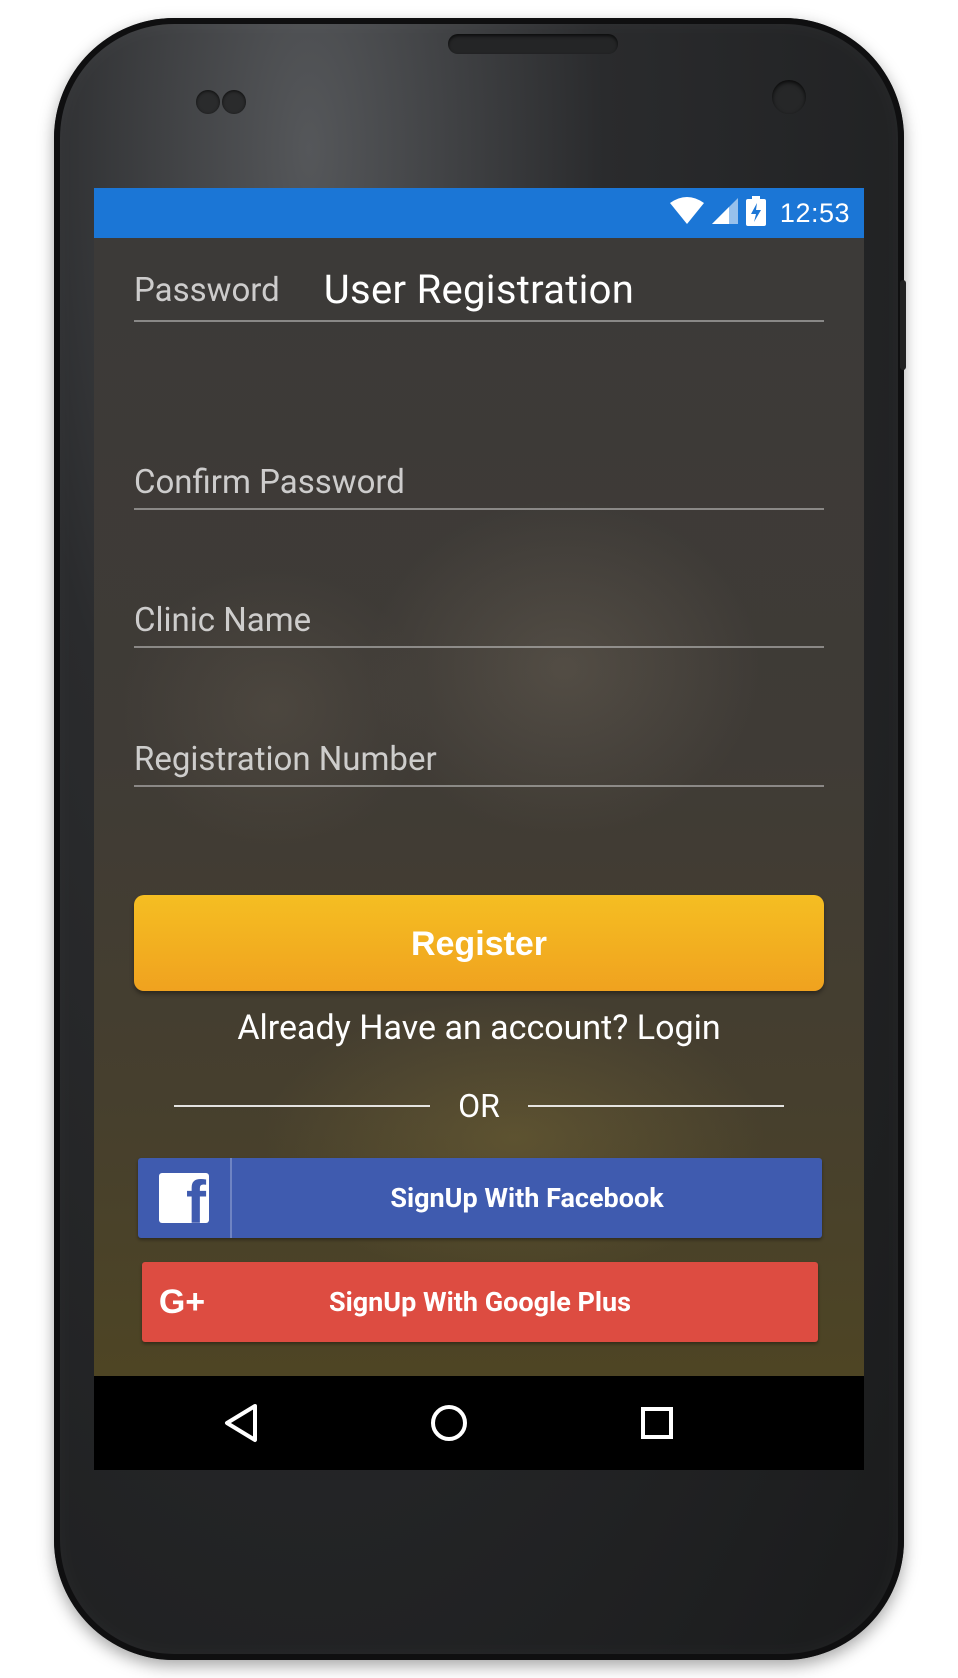  I want to click on facebook-icon-container: f, so click(185, 1198).